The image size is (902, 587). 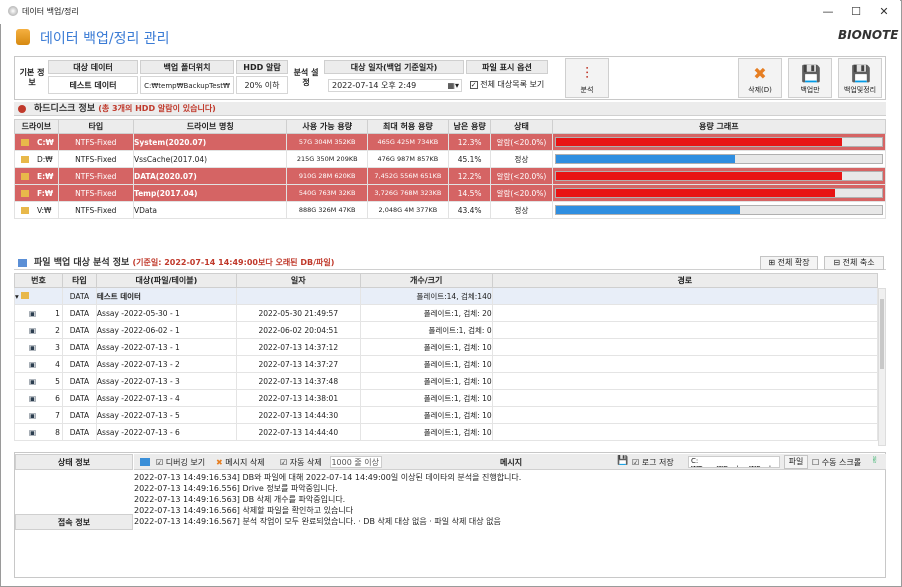 What do you see at coordinates (854, 263) in the screenshot?
I see `collapse-all-button: ⊟ 전체 축소` at bounding box center [854, 263].